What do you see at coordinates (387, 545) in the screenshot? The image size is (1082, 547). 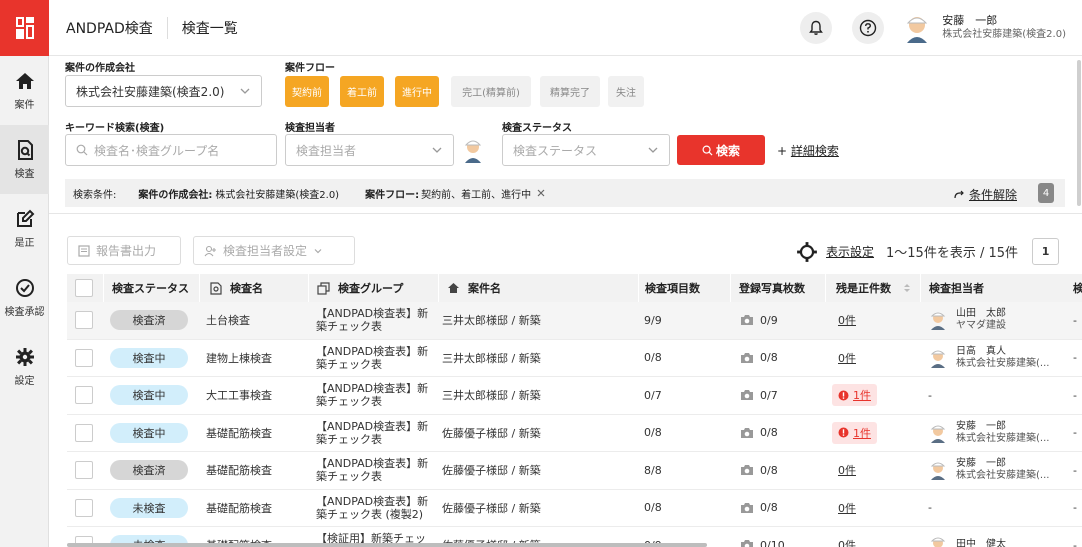 I see `horizontal-scrollbar` at bounding box center [387, 545].